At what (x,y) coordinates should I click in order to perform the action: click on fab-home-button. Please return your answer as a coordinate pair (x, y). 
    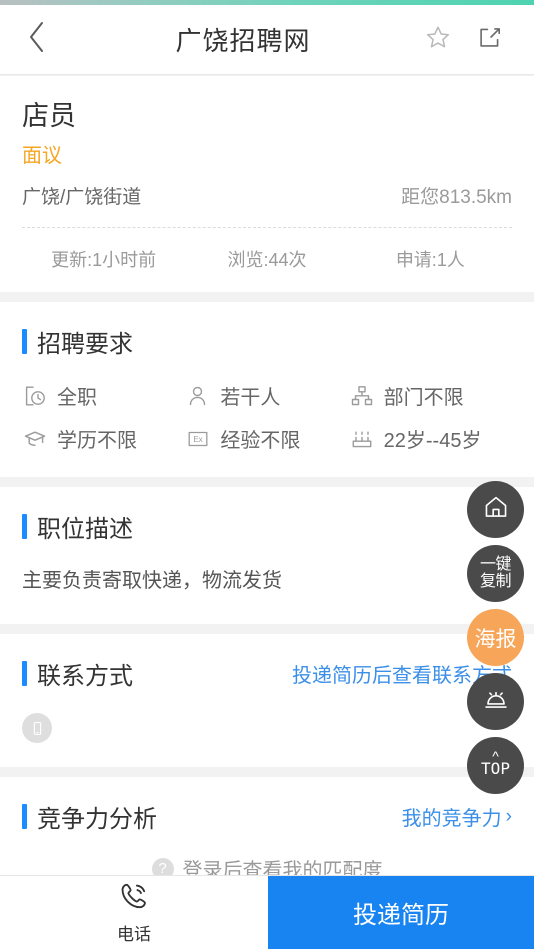
    Looking at the image, I should click on (495, 509).